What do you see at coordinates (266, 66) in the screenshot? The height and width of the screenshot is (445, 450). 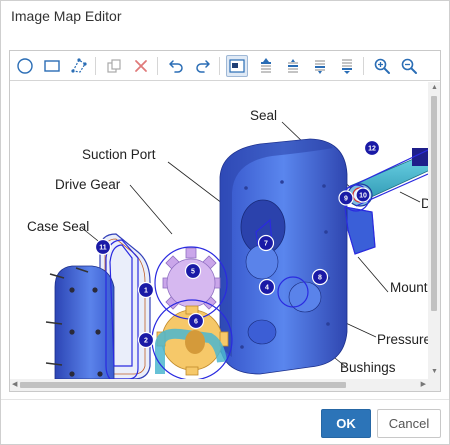 I see `bring-to-front-icon` at bounding box center [266, 66].